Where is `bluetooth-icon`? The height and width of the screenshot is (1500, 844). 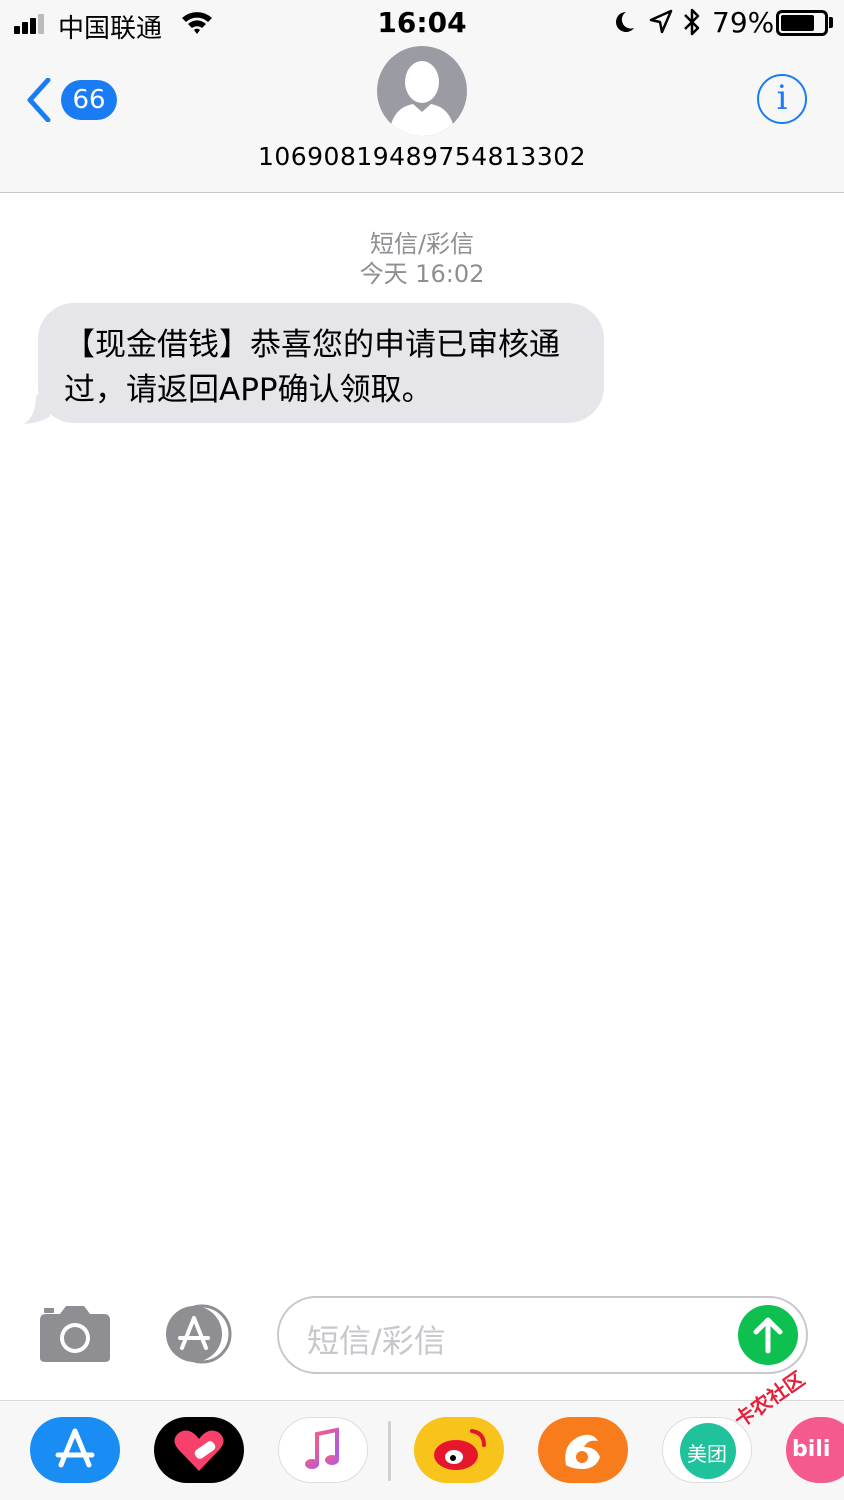 bluetooth-icon is located at coordinates (692, 22).